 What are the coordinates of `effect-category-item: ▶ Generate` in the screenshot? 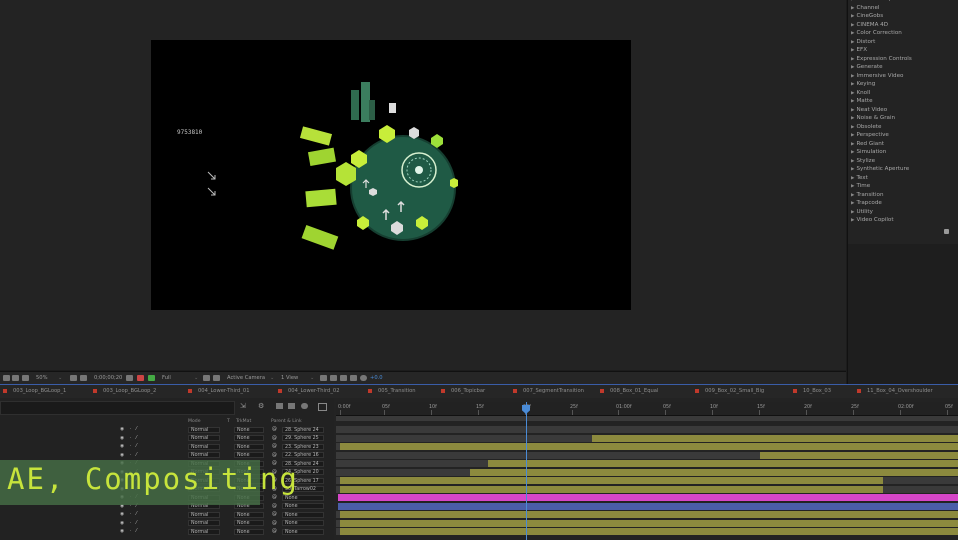 It's located at (881, 67).